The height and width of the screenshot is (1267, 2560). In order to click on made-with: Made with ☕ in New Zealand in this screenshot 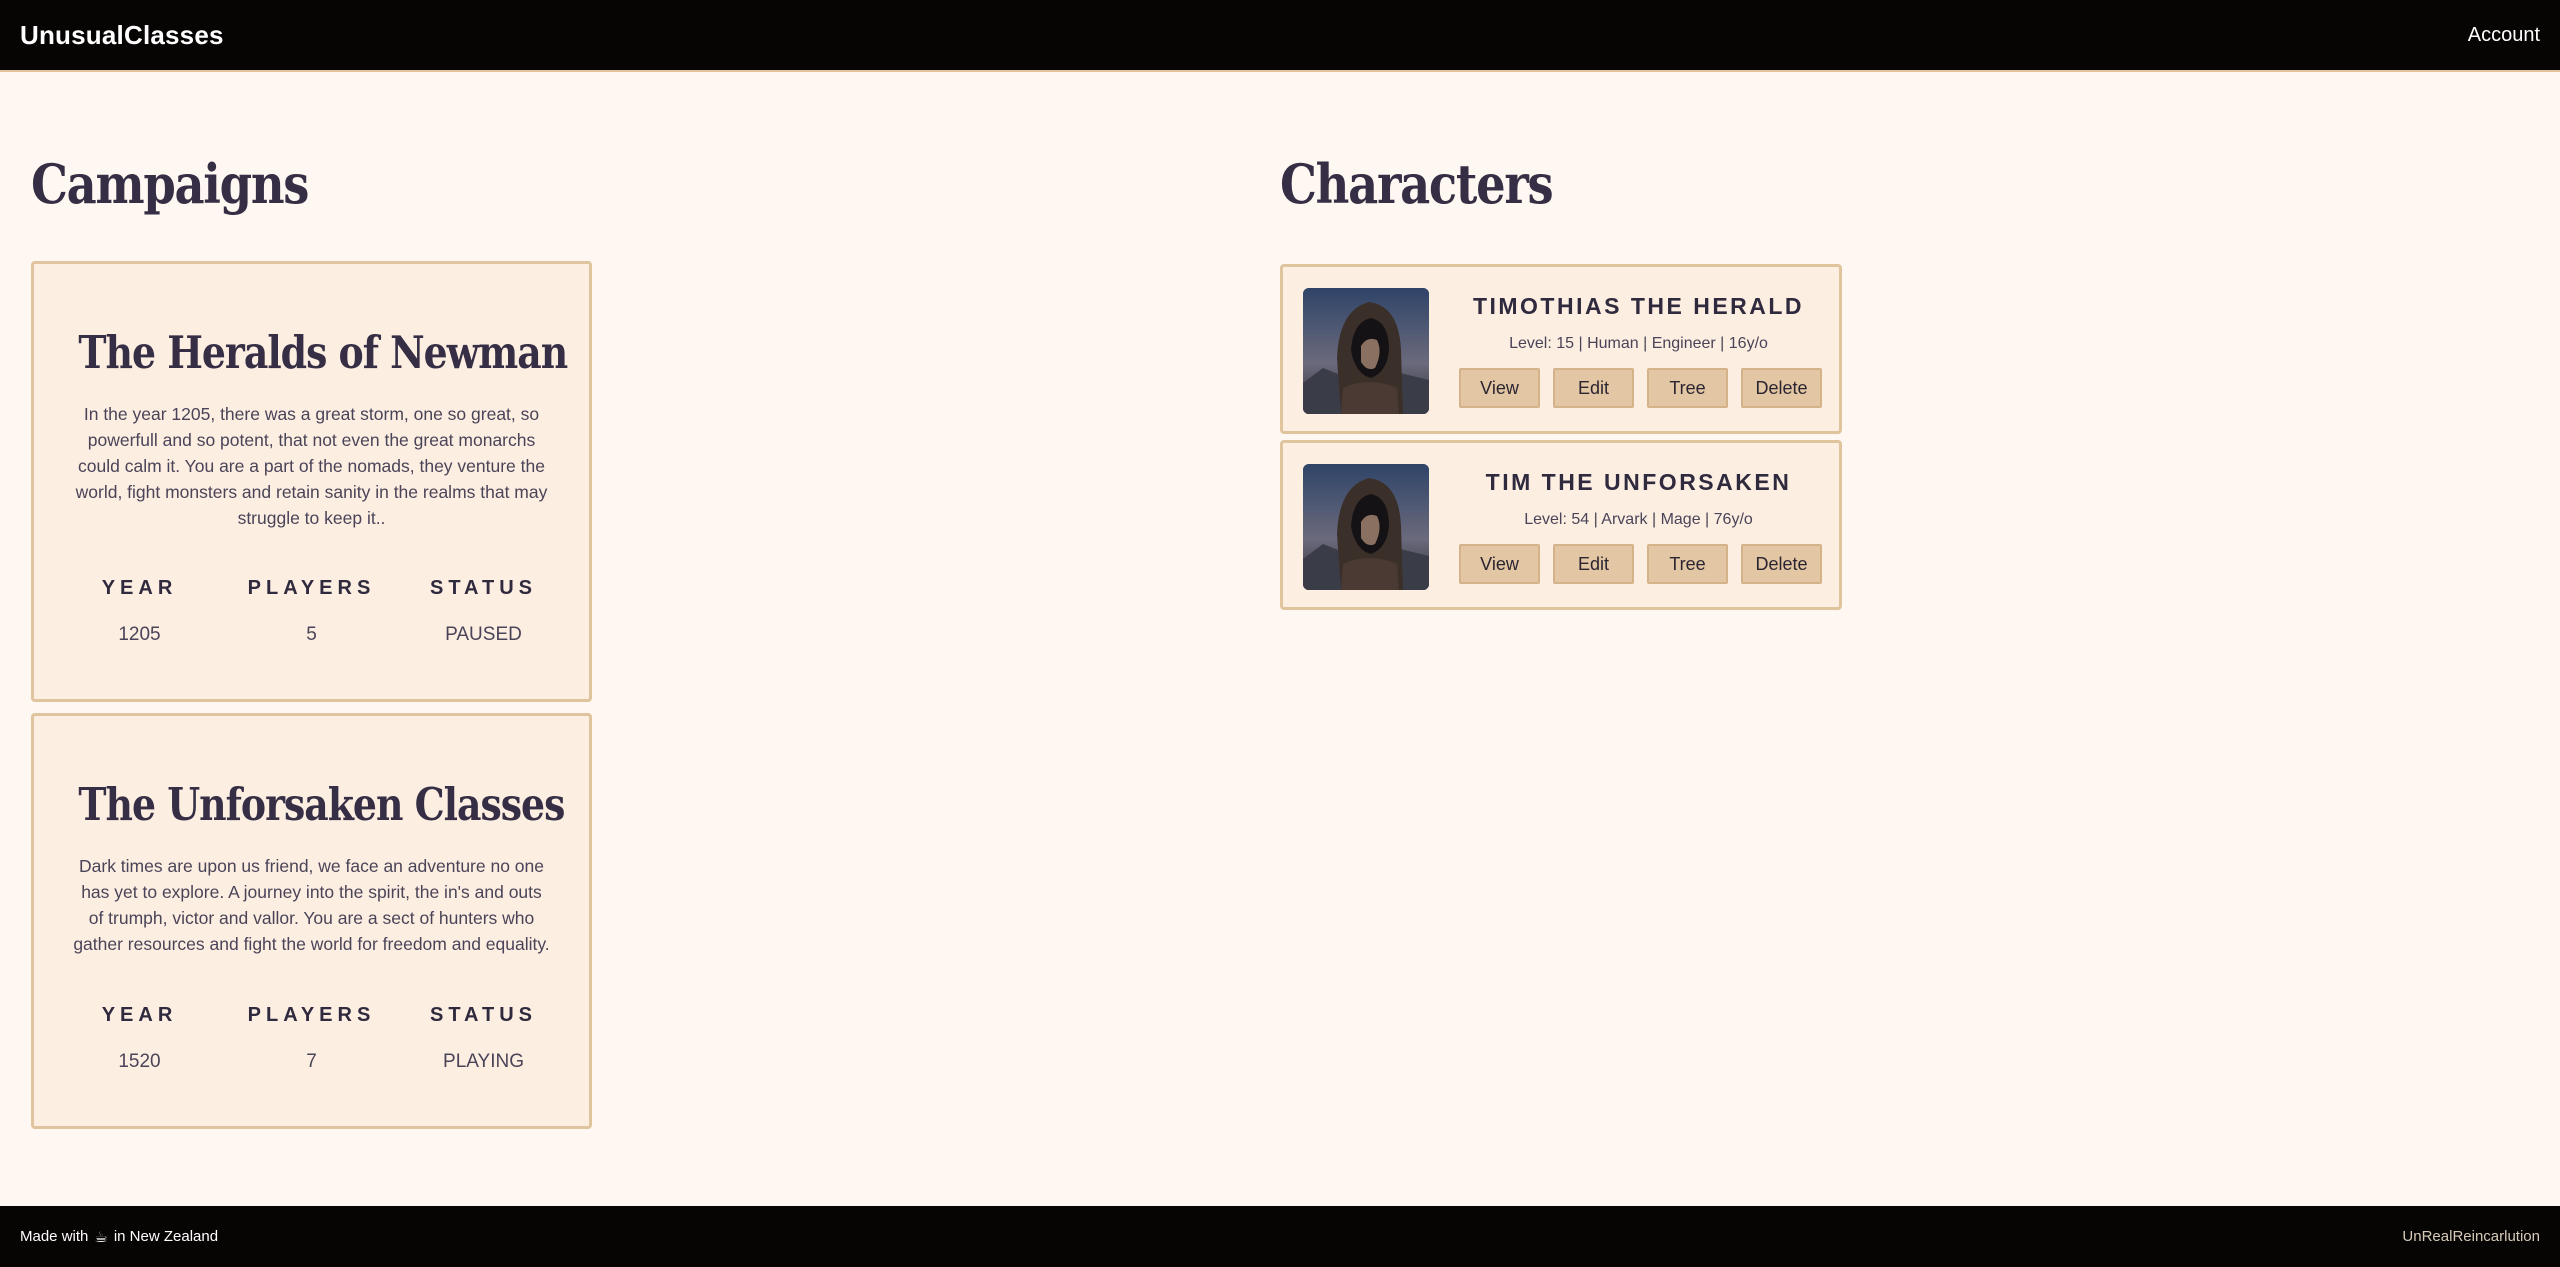, I will do `click(119, 1237)`.